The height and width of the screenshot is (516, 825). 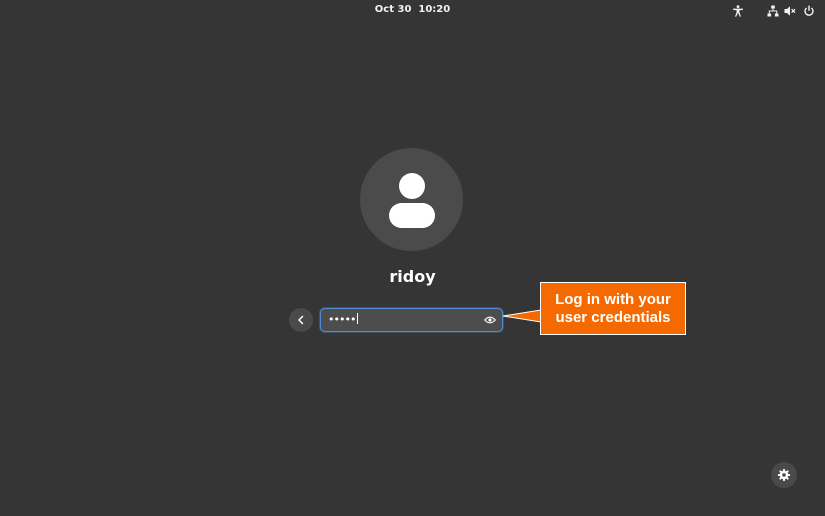 I want to click on gear-icon, so click(x=784, y=475).